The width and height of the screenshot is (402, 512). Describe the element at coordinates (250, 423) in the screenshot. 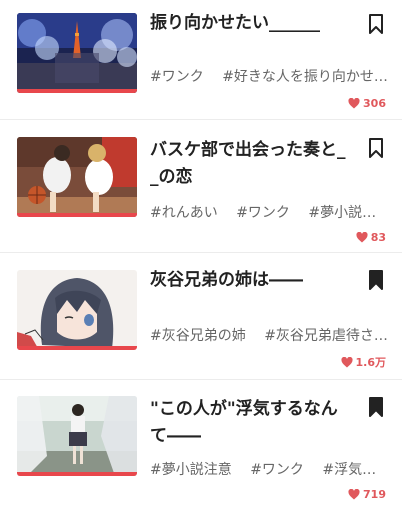

I see `story-title: "この人が"浮気するなんて――` at that location.